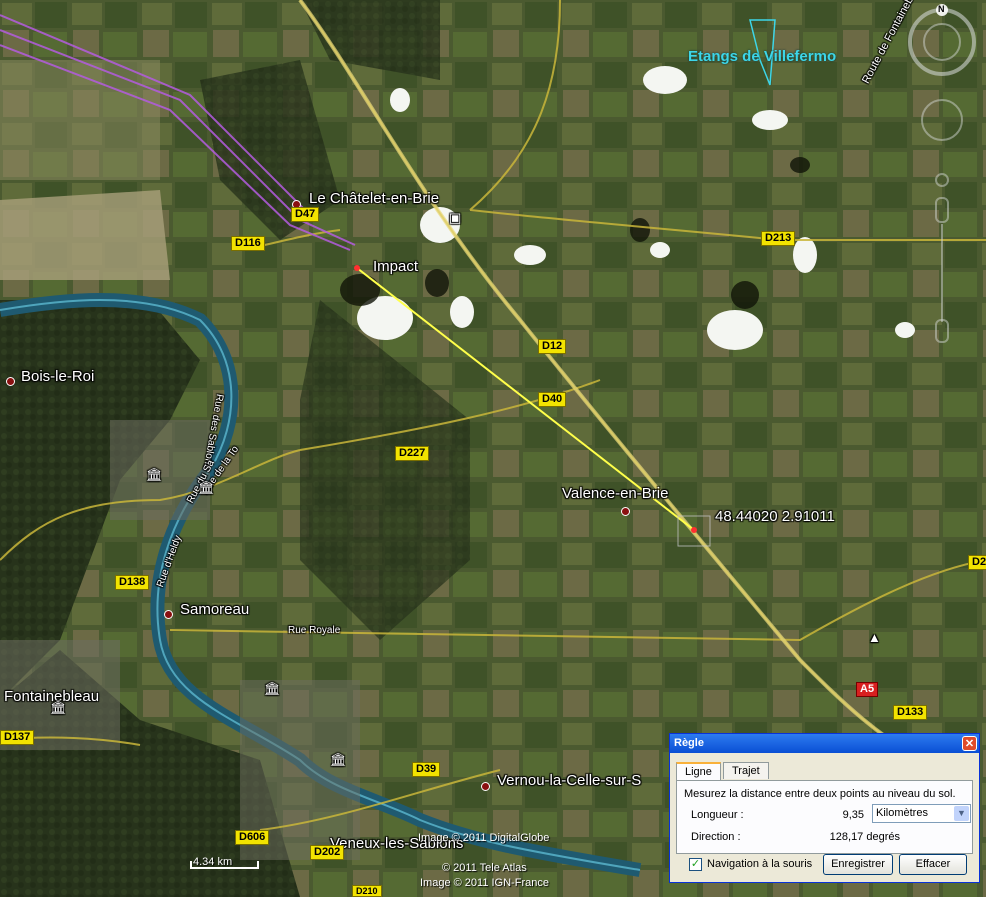  What do you see at coordinates (874, 637) in the screenshot?
I see `school-icon: ▲` at bounding box center [874, 637].